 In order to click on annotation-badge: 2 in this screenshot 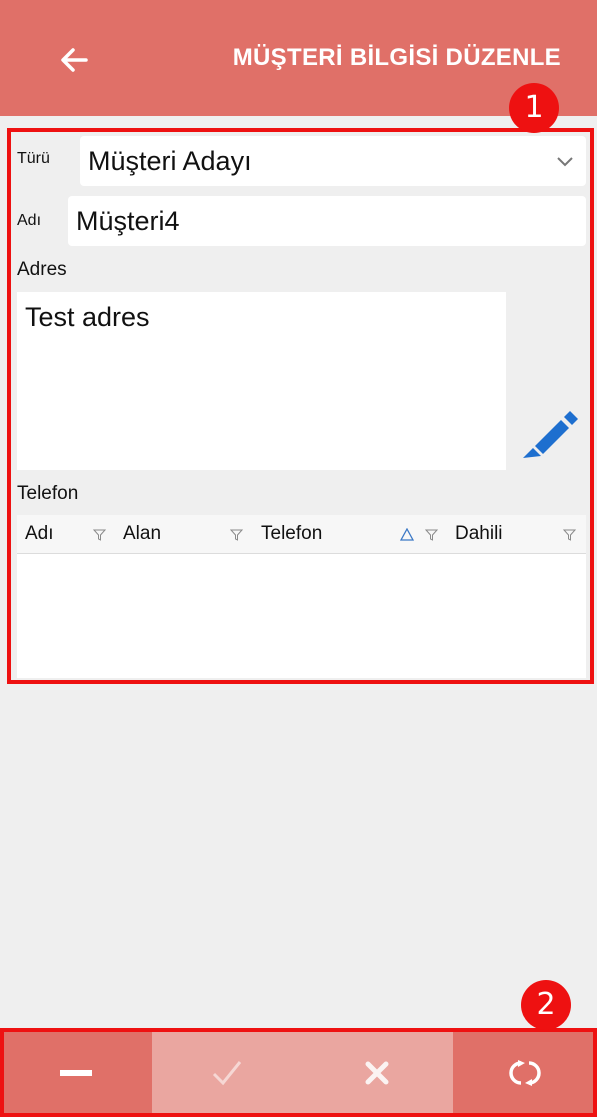, I will do `click(546, 1005)`.